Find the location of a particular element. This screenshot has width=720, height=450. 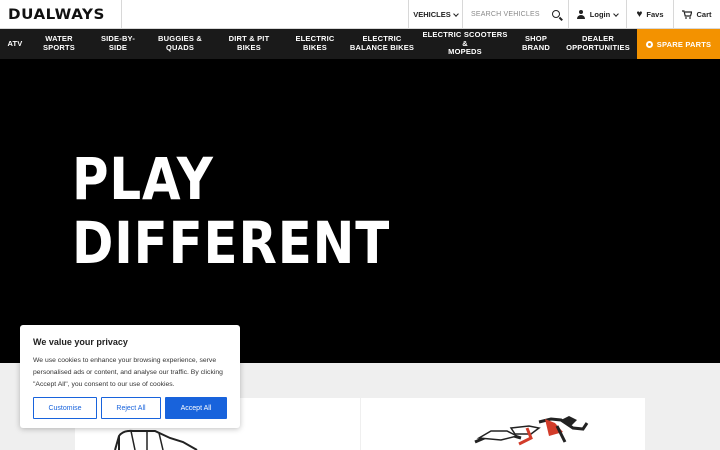

login-label: Login is located at coordinates (600, 14).